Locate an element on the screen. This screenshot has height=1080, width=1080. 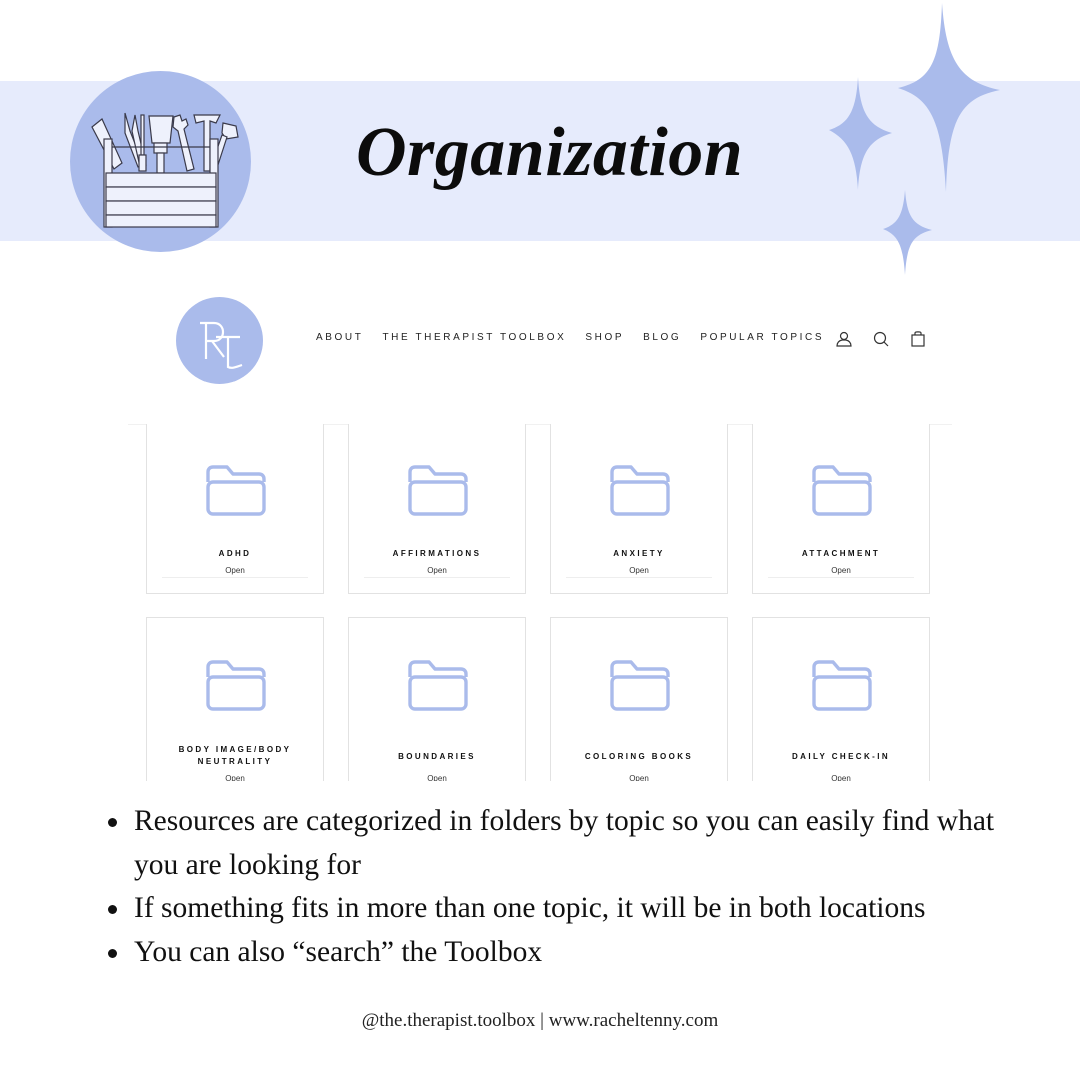
folder-card-affirmations: AFFIRMATIONS Open is located at coordinates (437, 509).